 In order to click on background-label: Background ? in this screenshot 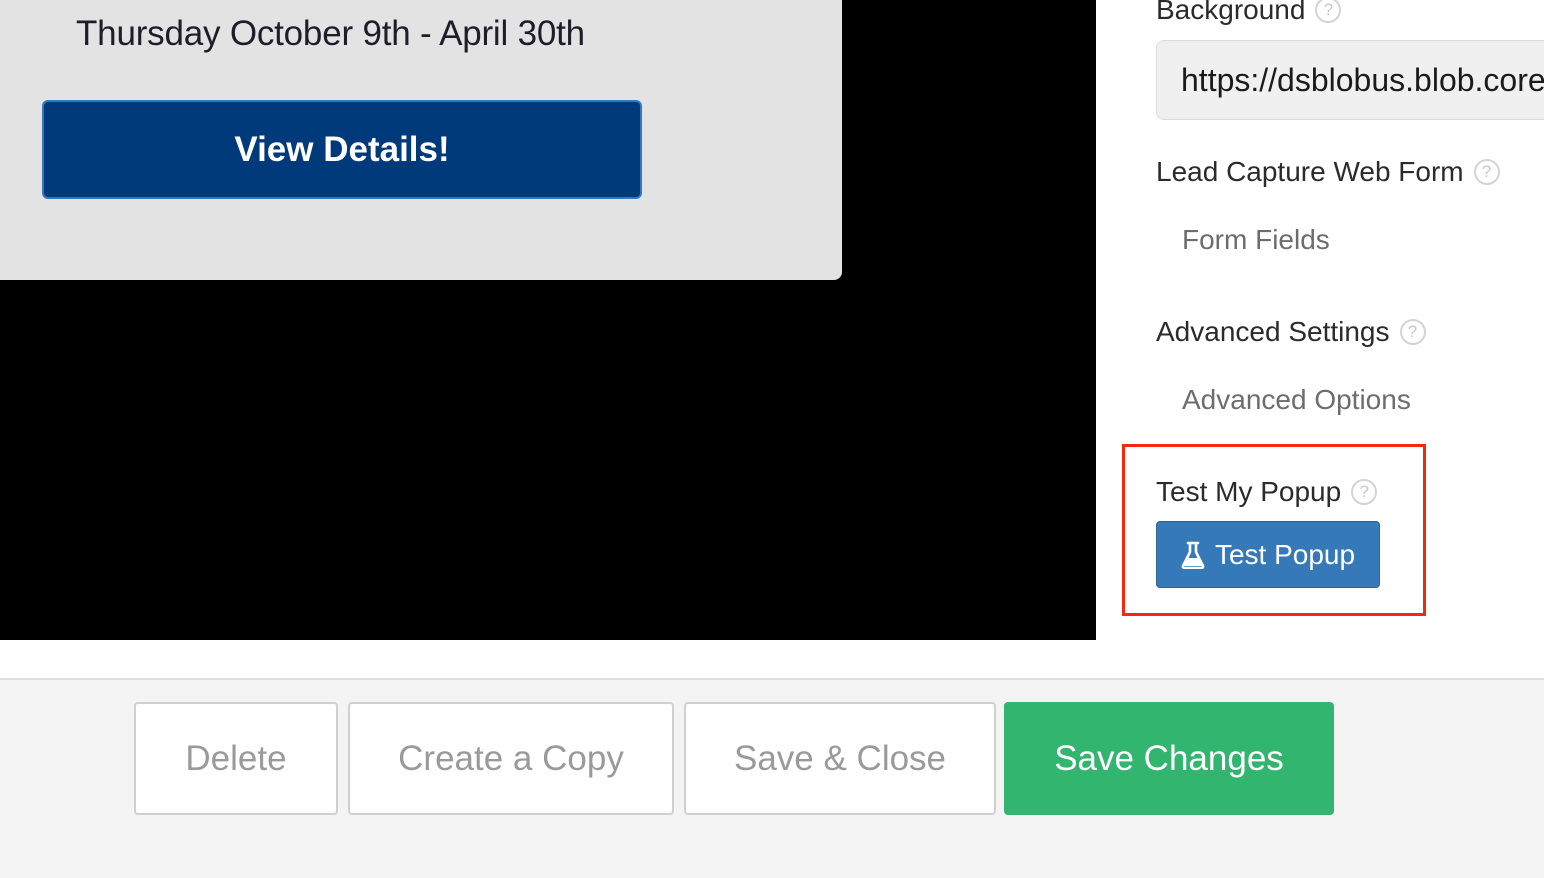, I will do `click(1249, 13)`.